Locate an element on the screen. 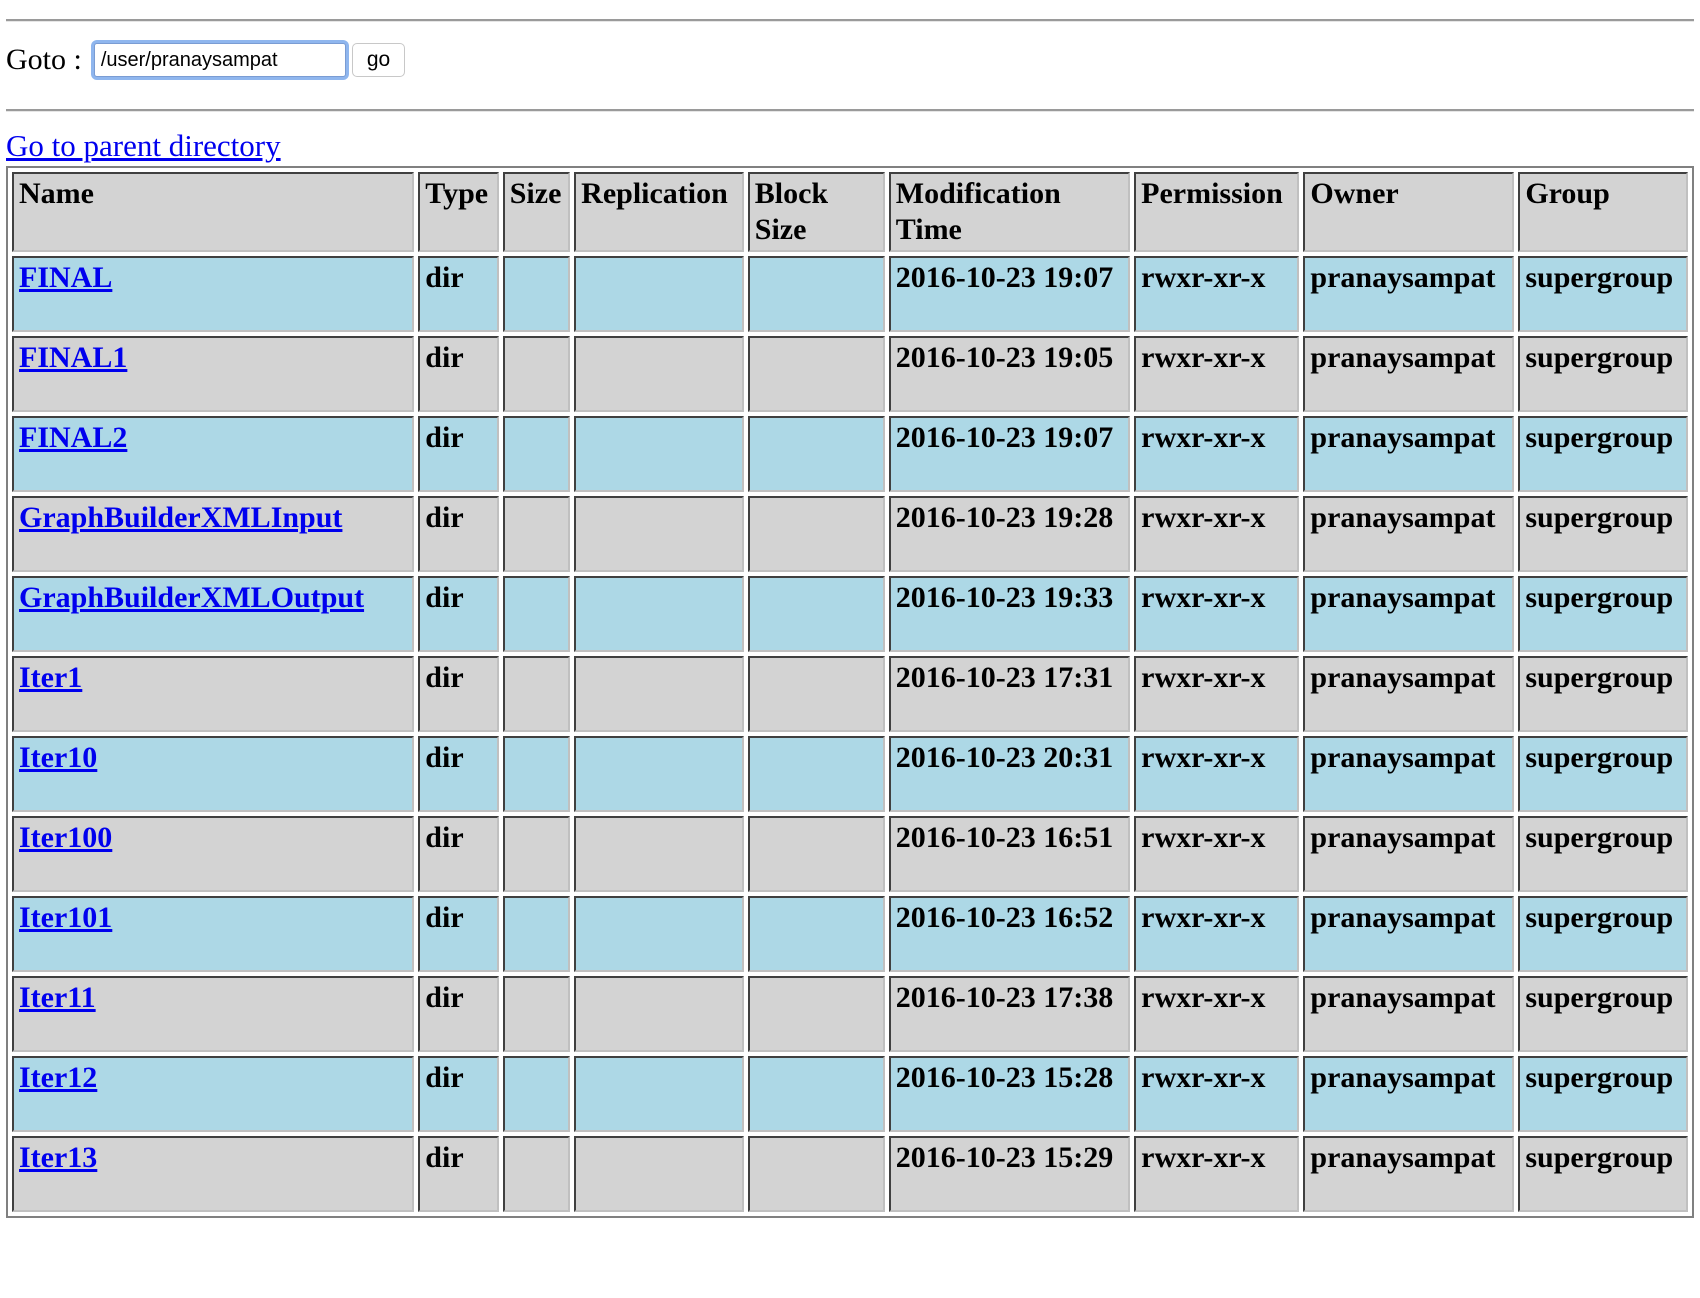 This screenshot has width=1700, height=1298. name-cell: GraphBuilderXMLOutput is located at coordinates (213, 614).